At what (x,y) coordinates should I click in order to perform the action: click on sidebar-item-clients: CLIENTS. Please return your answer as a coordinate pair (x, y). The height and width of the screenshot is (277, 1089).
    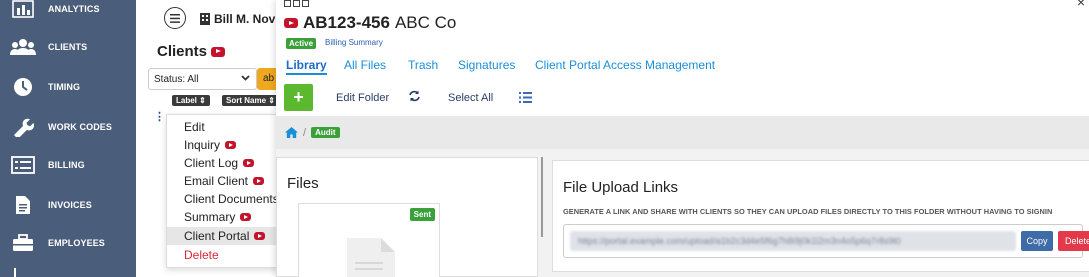
    Looking at the image, I should click on (68, 47).